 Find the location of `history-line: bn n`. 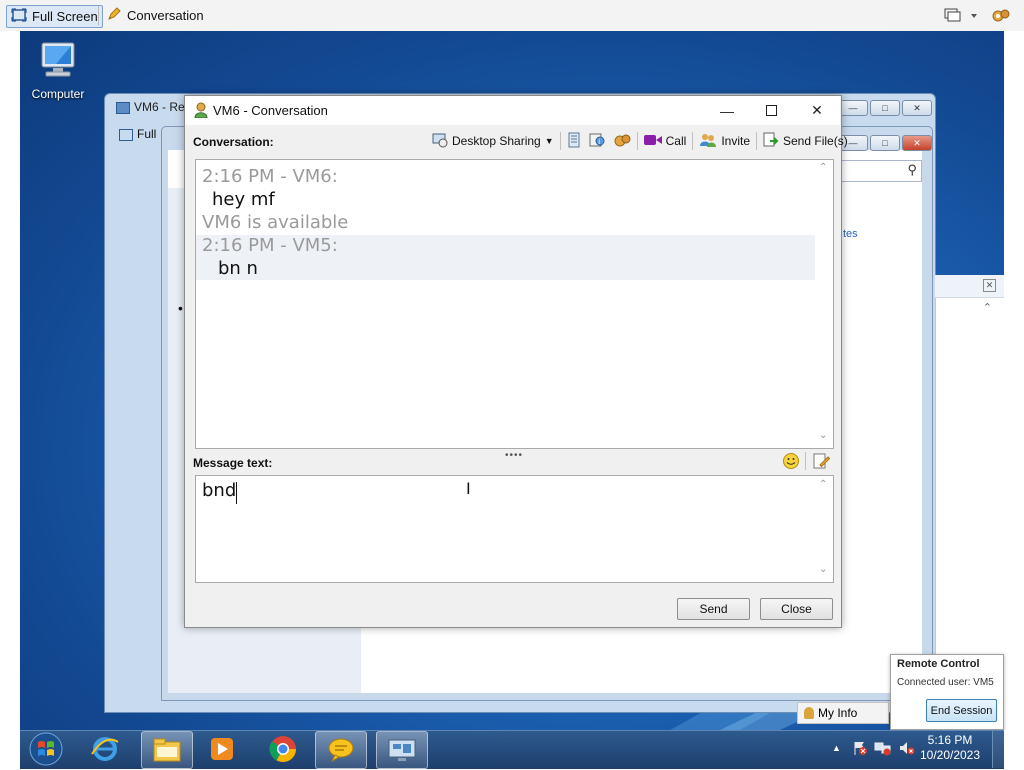

history-line: bn n is located at coordinates (238, 268).